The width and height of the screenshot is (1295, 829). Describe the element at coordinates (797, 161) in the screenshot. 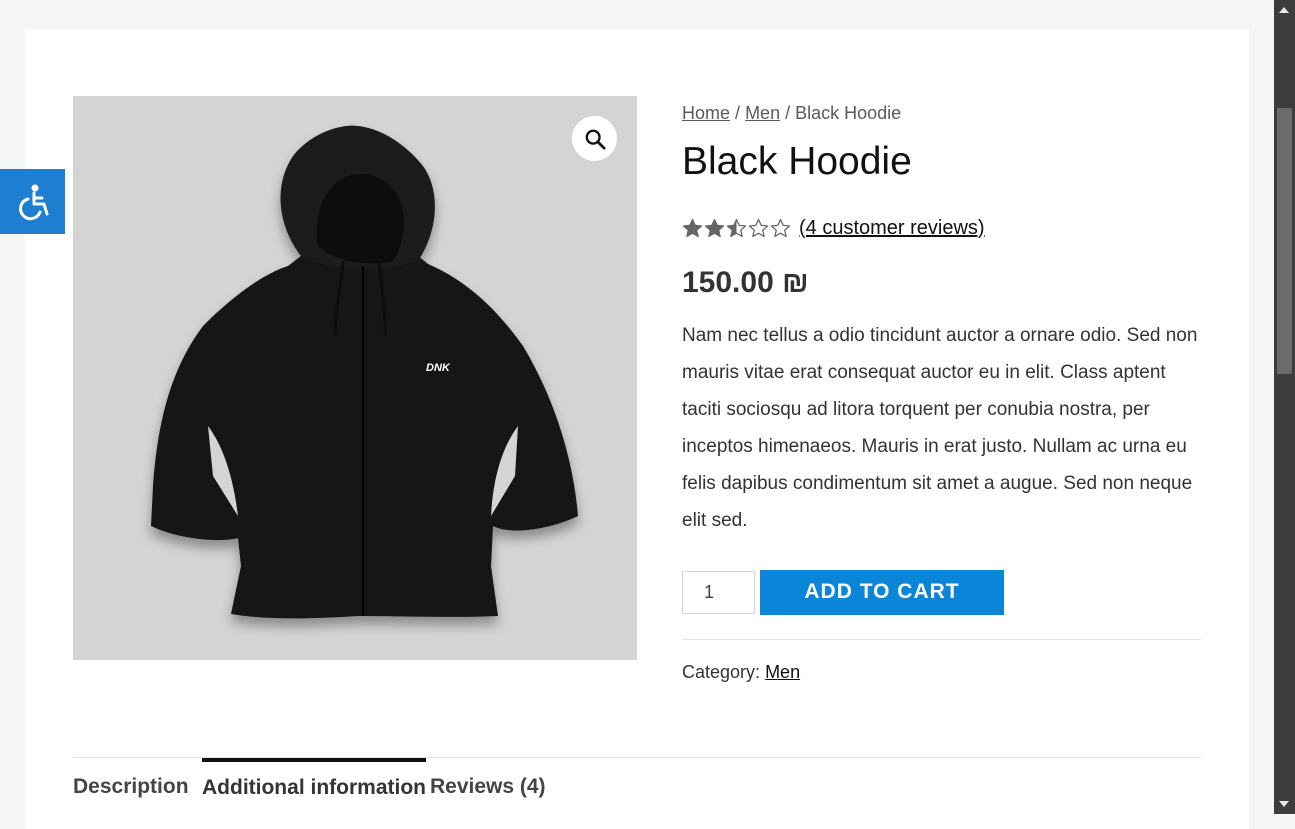

I see `product-title: Black Hoodie` at that location.